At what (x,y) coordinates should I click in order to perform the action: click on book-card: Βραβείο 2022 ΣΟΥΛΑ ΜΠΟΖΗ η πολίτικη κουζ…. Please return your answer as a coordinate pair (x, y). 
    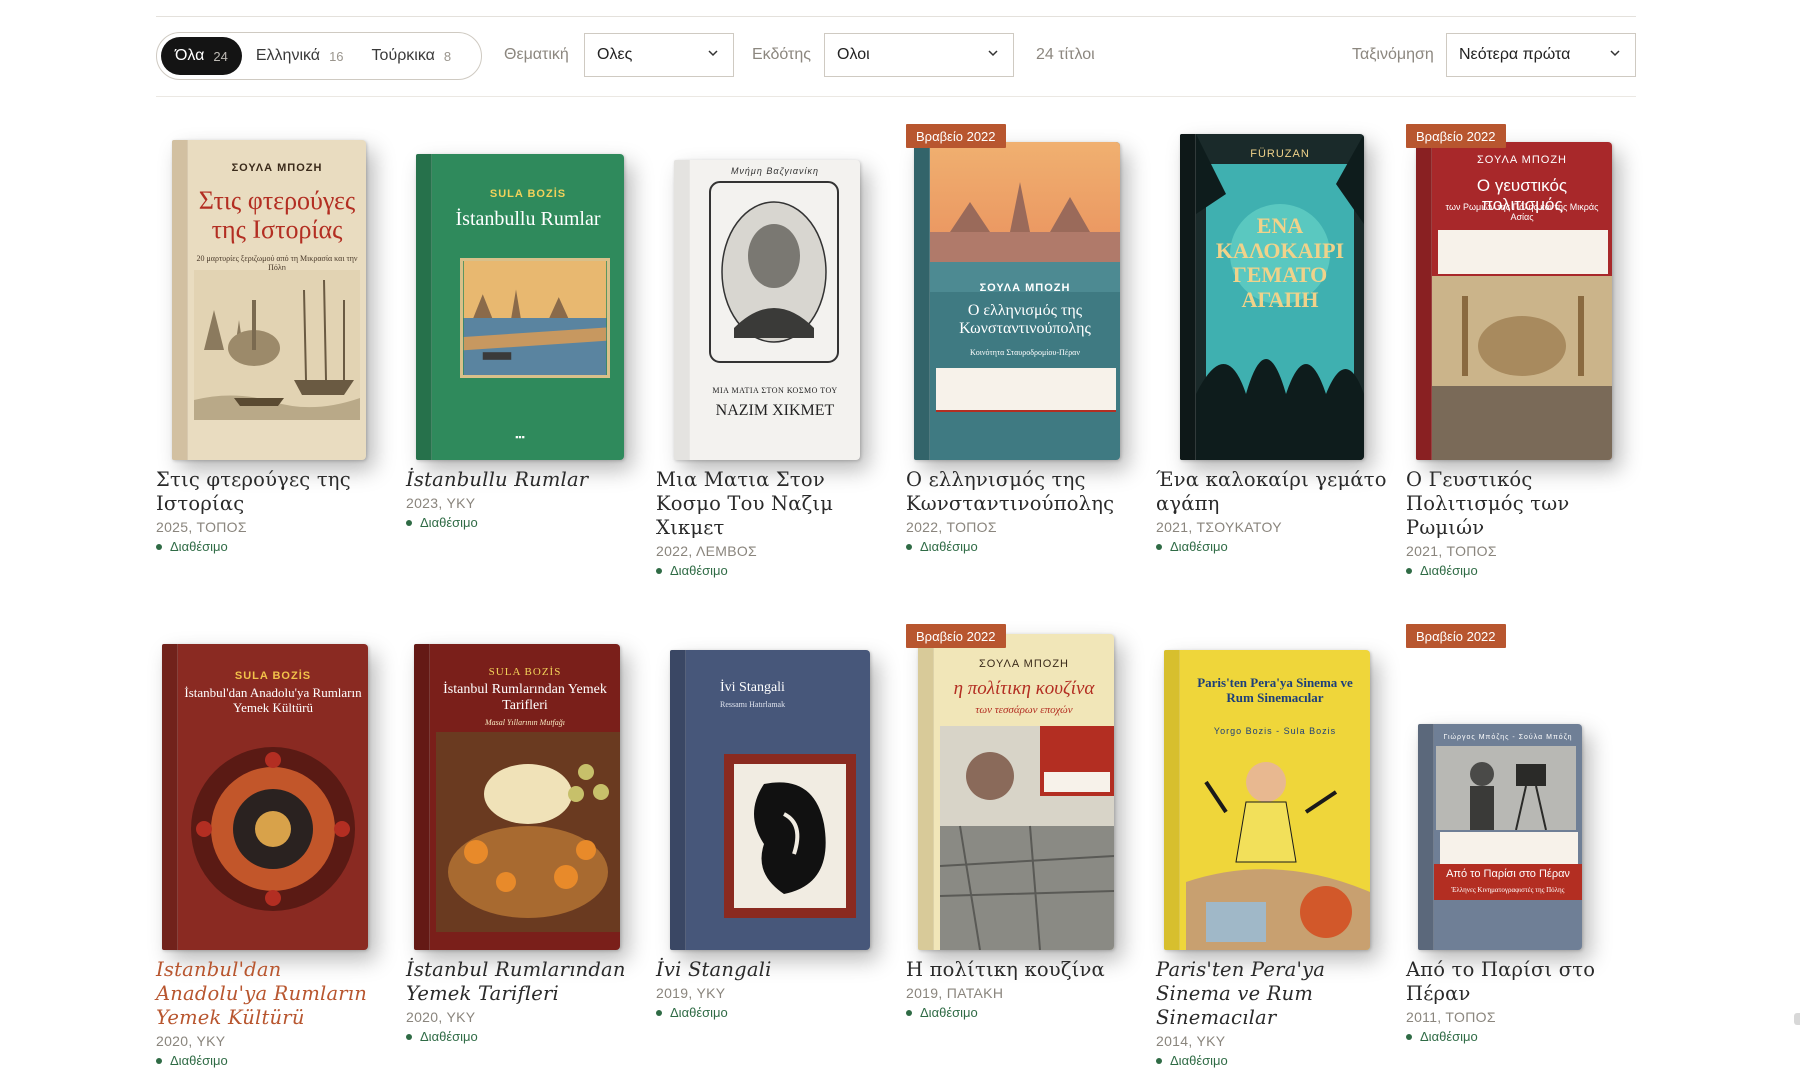
    Looking at the image, I should click on (1031, 841).